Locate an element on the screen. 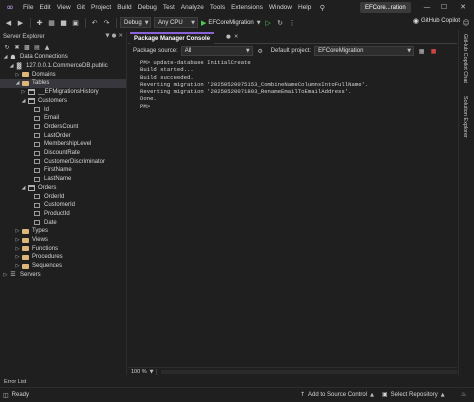 The image size is (474, 402). default-project-dropdown: EFCoreMigration ▼ is located at coordinates (364, 51).